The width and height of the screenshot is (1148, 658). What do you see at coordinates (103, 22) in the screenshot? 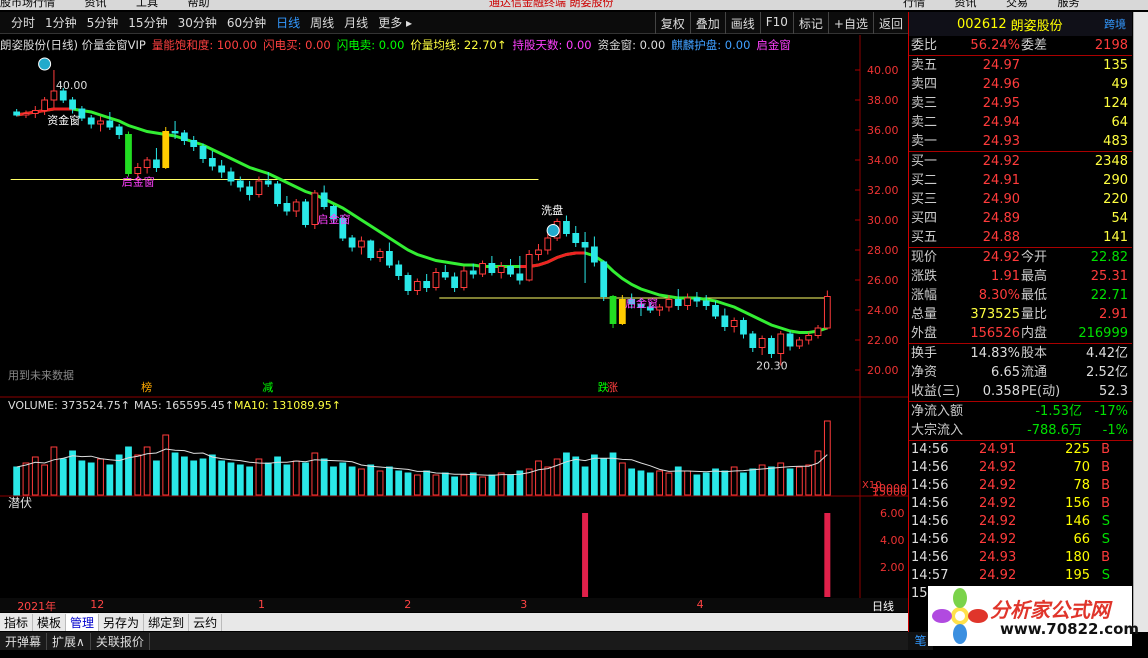
I see `period-tab: 5分钟` at bounding box center [103, 22].